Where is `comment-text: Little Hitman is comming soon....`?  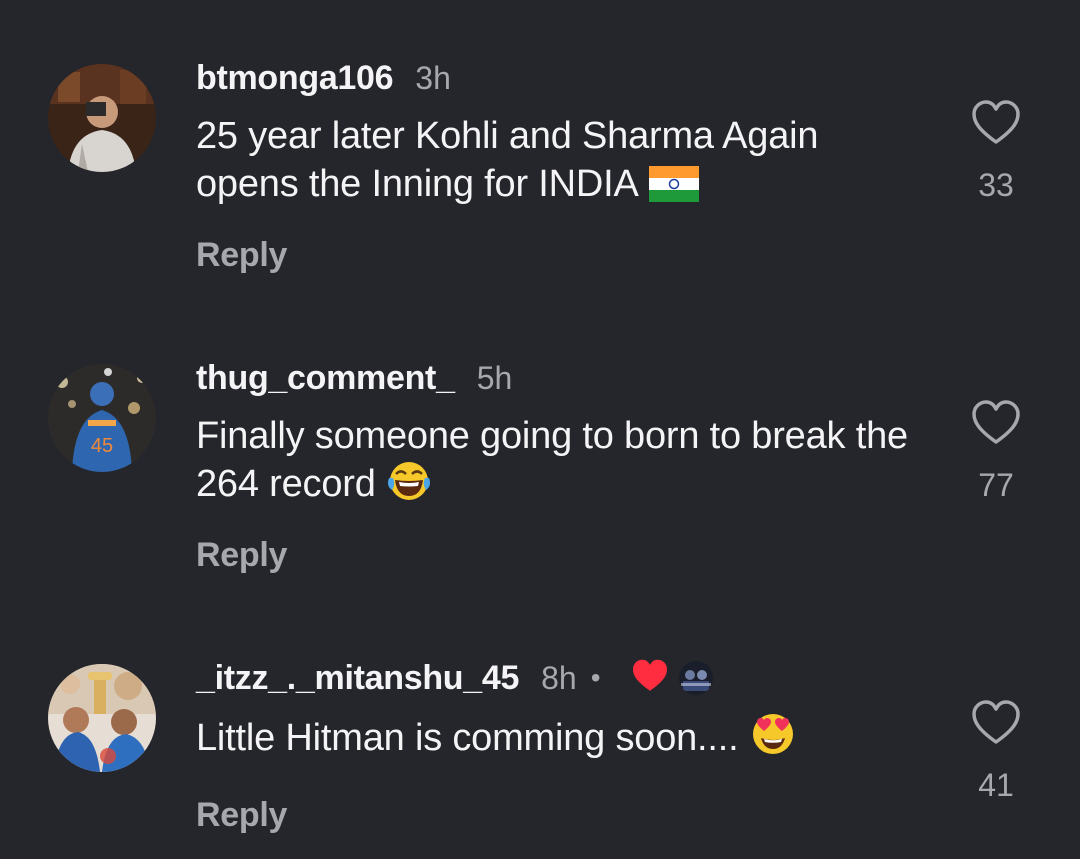
comment-text: Little Hitman is comming soon.... is located at coordinates (556, 740).